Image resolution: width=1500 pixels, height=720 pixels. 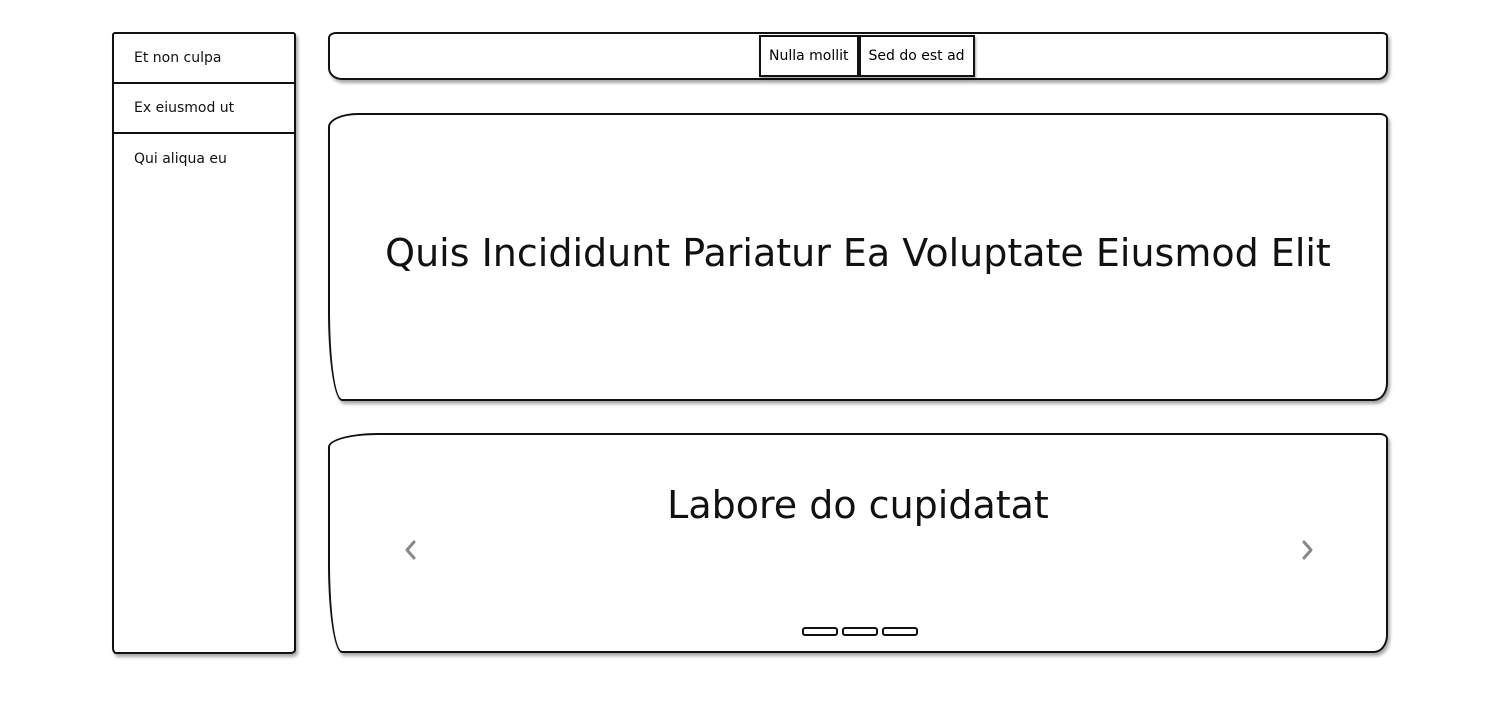 What do you see at coordinates (204, 343) in the screenshot?
I see `sidebar: Et non culpa Ex eiusmod ut Qui aliqua eu` at bounding box center [204, 343].